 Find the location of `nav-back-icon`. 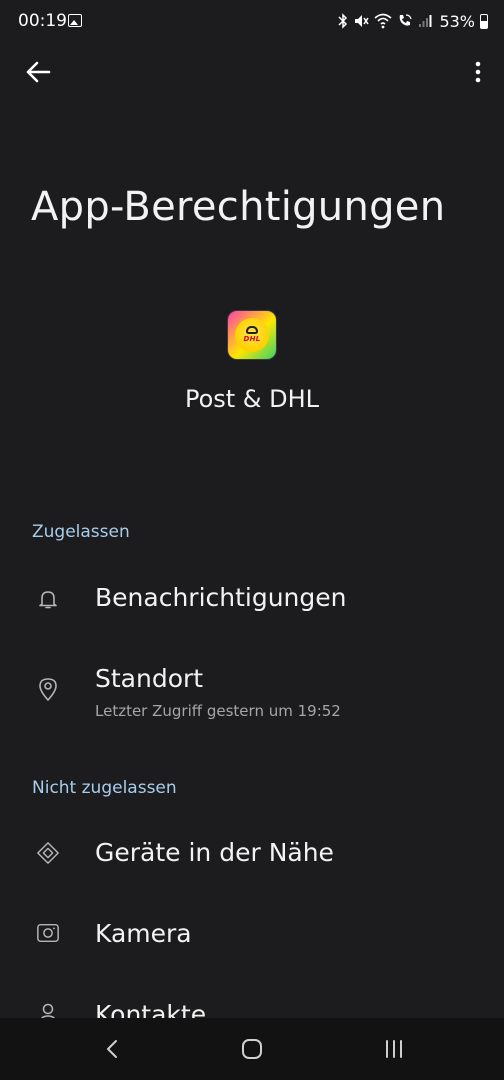

nav-back-icon is located at coordinates (112, 1049).